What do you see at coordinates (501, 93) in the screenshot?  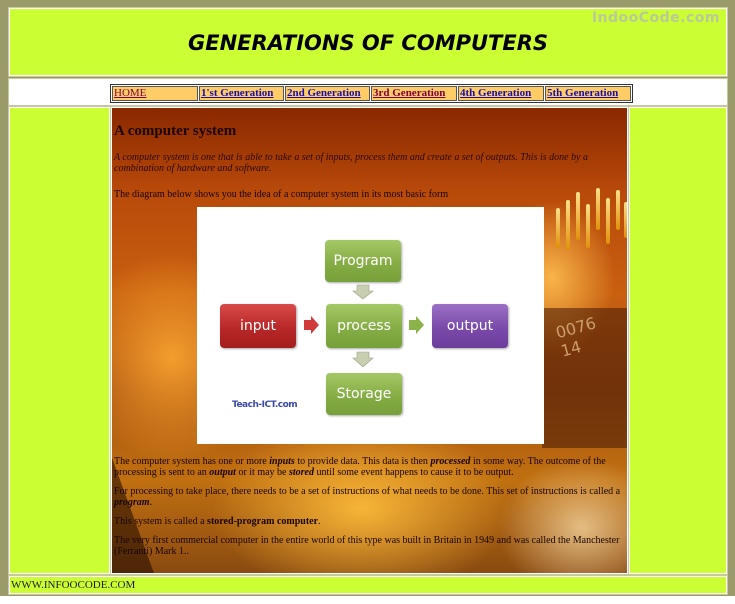 I see `nav-4th-generation: 4th Generation` at bounding box center [501, 93].